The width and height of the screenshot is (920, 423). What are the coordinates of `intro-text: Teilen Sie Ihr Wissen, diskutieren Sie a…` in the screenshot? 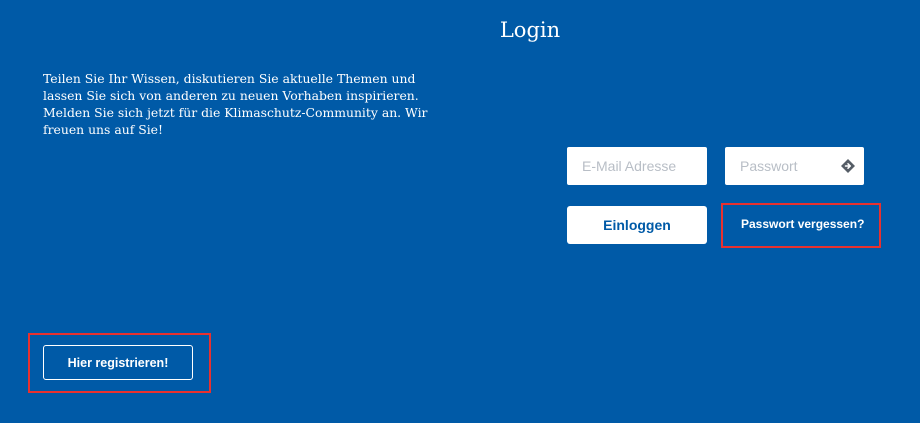 It's located at (235, 104).